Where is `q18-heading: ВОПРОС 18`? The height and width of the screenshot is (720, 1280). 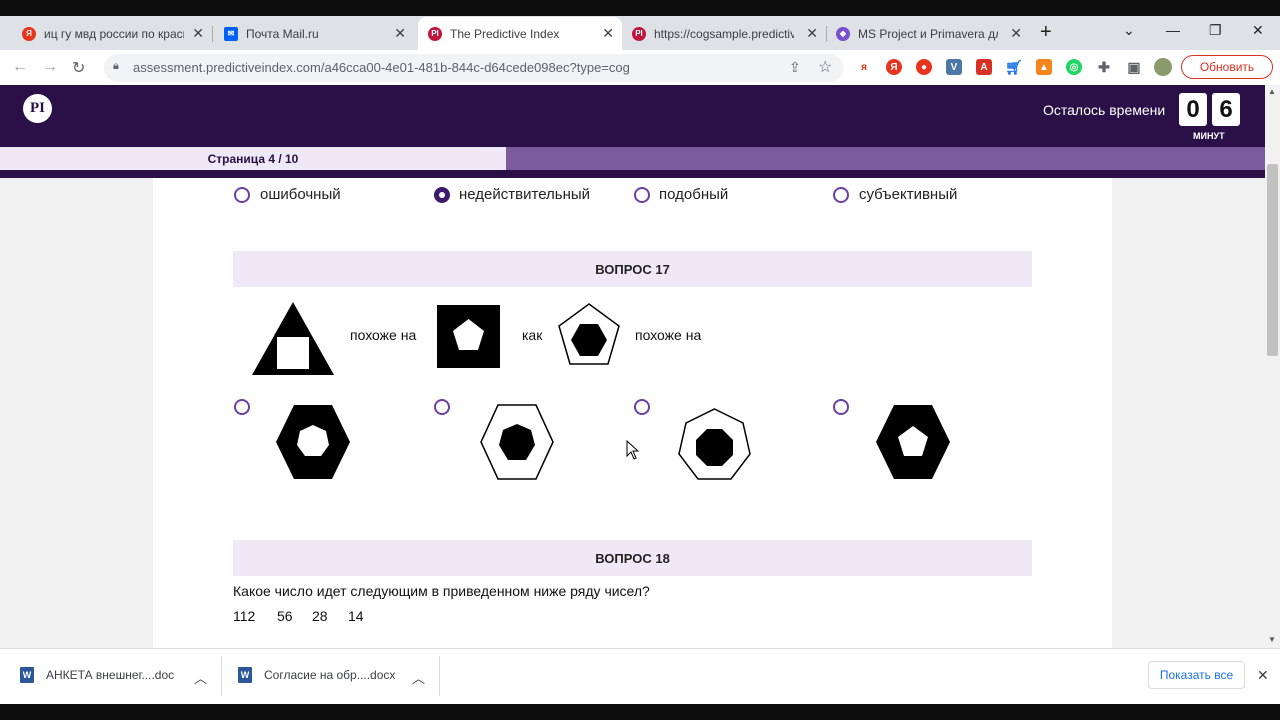
q18-heading: ВОПРОС 18 is located at coordinates (632, 558).